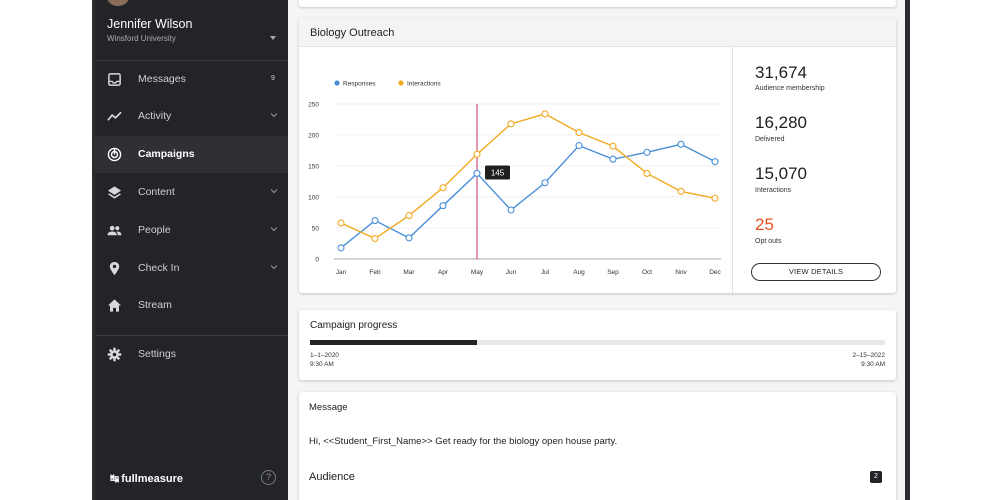 Image resolution: width=1000 pixels, height=500 pixels. Describe the element at coordinates (152, 479) in the screenshot. I see `brand-name: fullmeasure` at that location.